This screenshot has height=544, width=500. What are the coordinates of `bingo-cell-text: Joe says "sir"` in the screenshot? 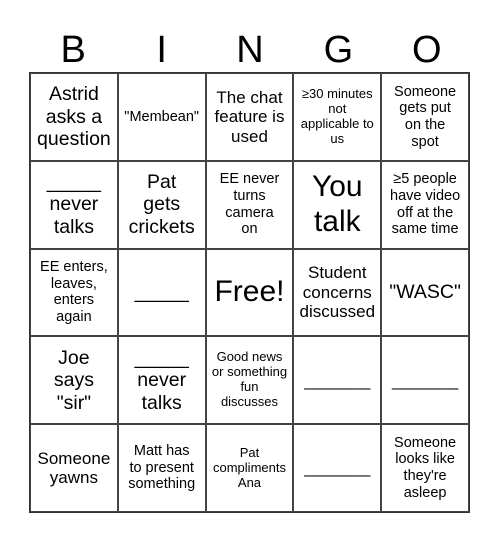 It's located at (73, 380).